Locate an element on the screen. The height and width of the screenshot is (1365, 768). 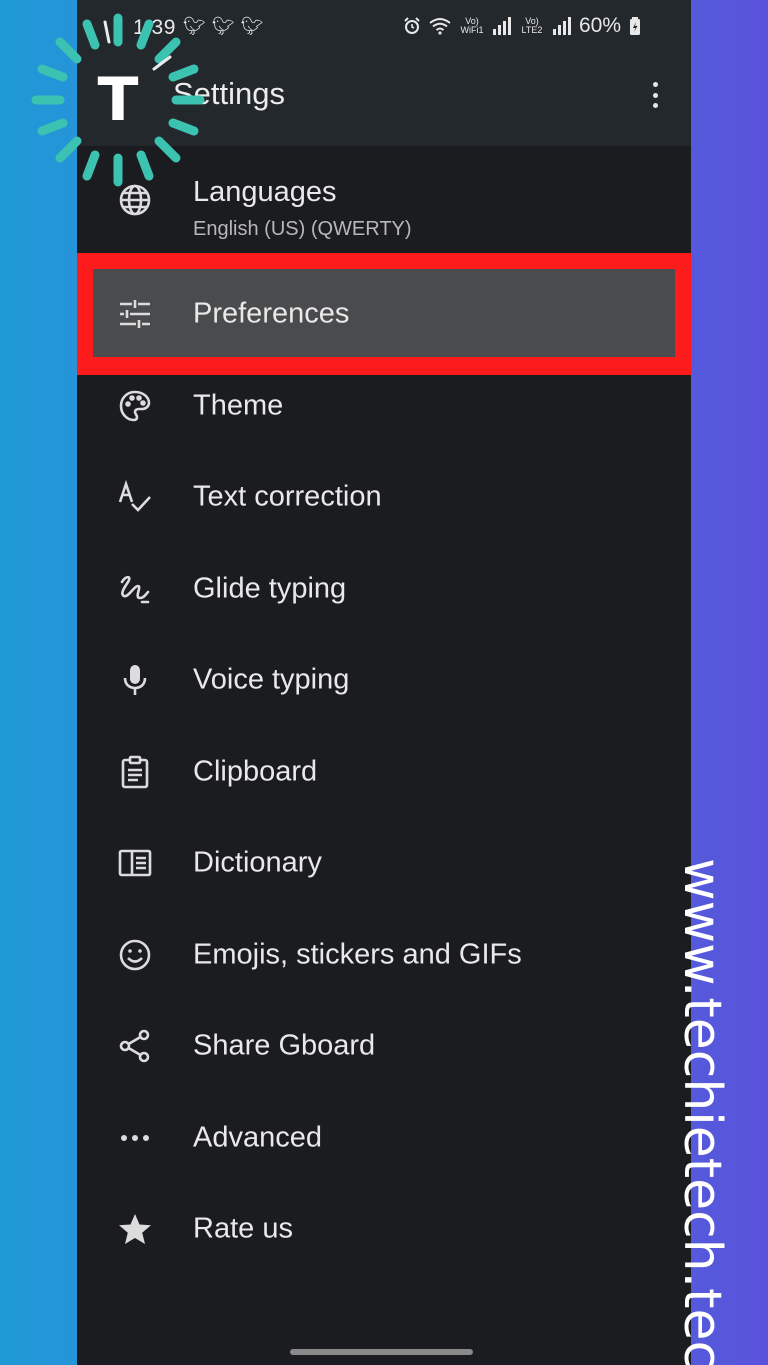
menu-item-clipboard: Clipboard is located at coordinates (384, 772).